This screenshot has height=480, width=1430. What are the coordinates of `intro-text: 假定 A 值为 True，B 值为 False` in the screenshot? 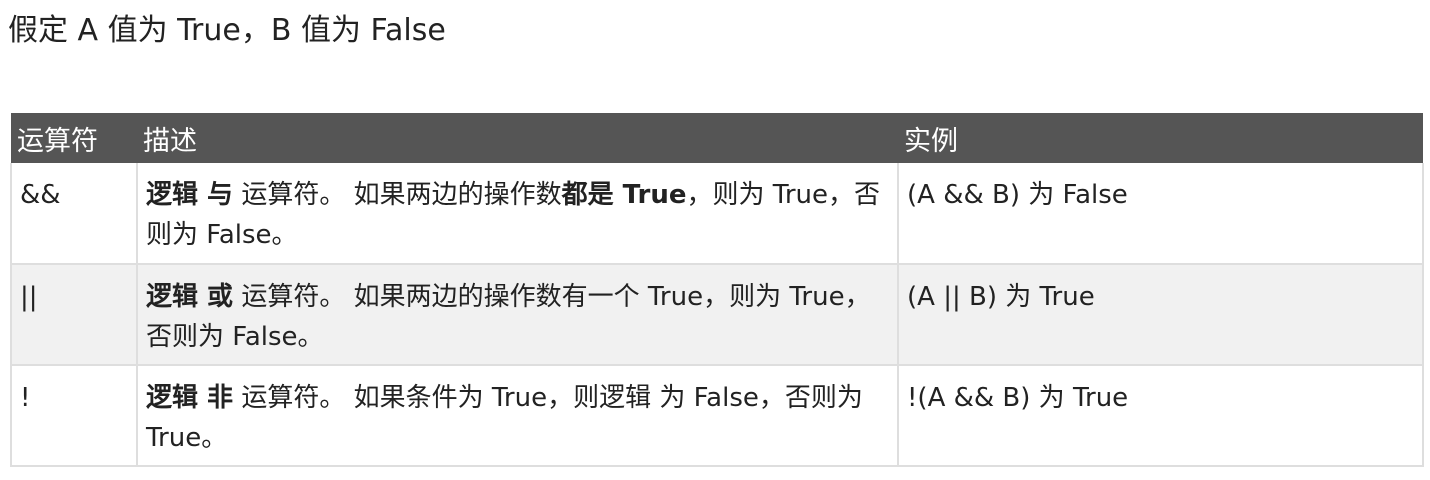 It's located at (227, 30).